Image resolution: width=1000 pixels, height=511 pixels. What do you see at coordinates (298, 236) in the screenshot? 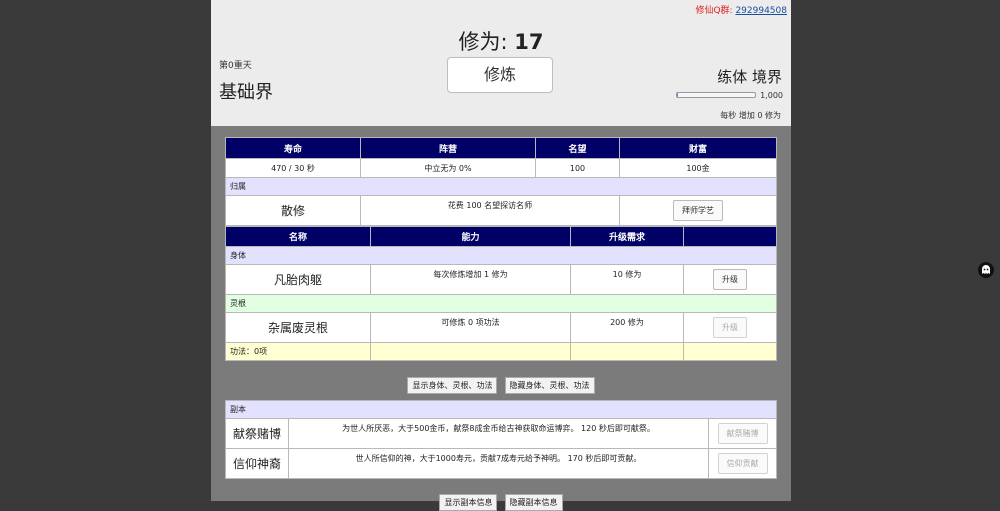
I see `header-name: 名称` at bounding box center [298, 236].